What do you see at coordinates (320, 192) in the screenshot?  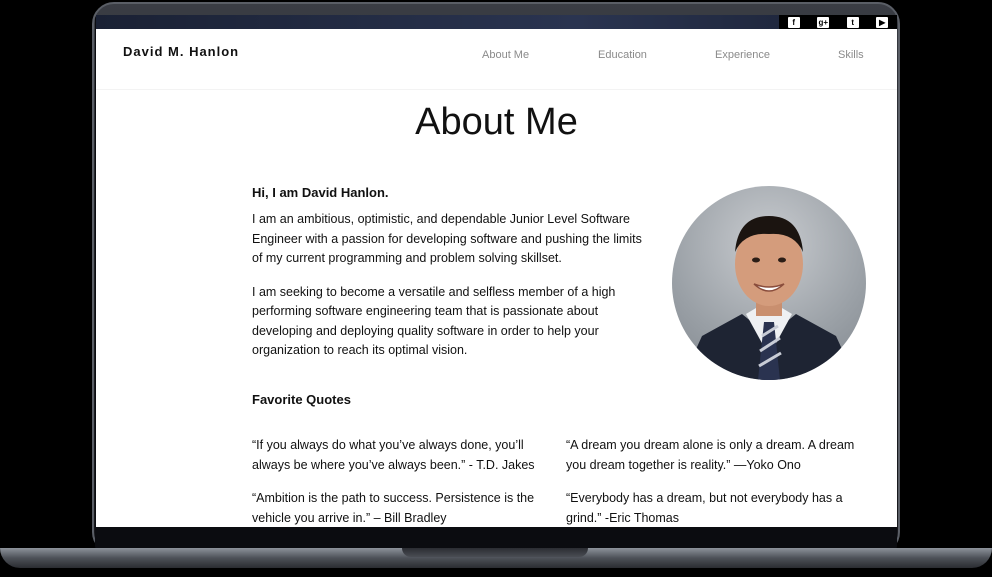 I see `greeting: Hi, I am David Hanlon.` at bounding box center [320, 192].